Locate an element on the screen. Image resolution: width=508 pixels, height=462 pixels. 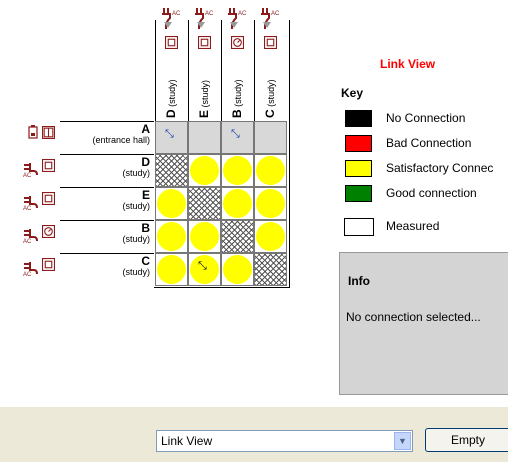
info-heading: Info is located at coordinates (359, 281).